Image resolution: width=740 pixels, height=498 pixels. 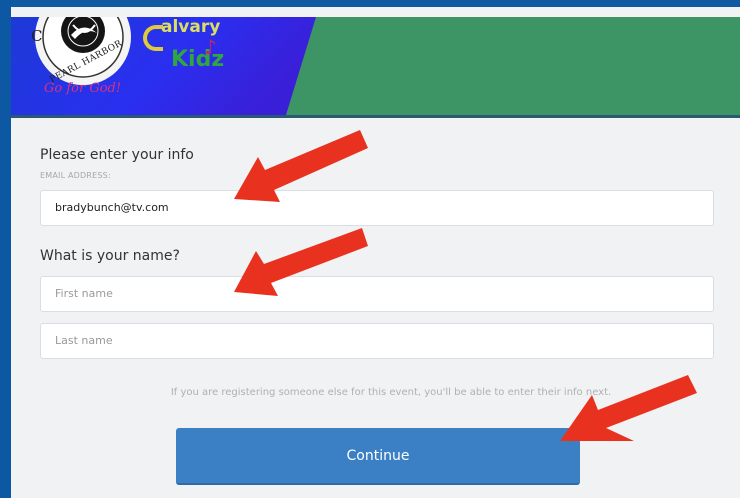 I want to click on arrow-to-continue-icon, so click(x=628, y=408).